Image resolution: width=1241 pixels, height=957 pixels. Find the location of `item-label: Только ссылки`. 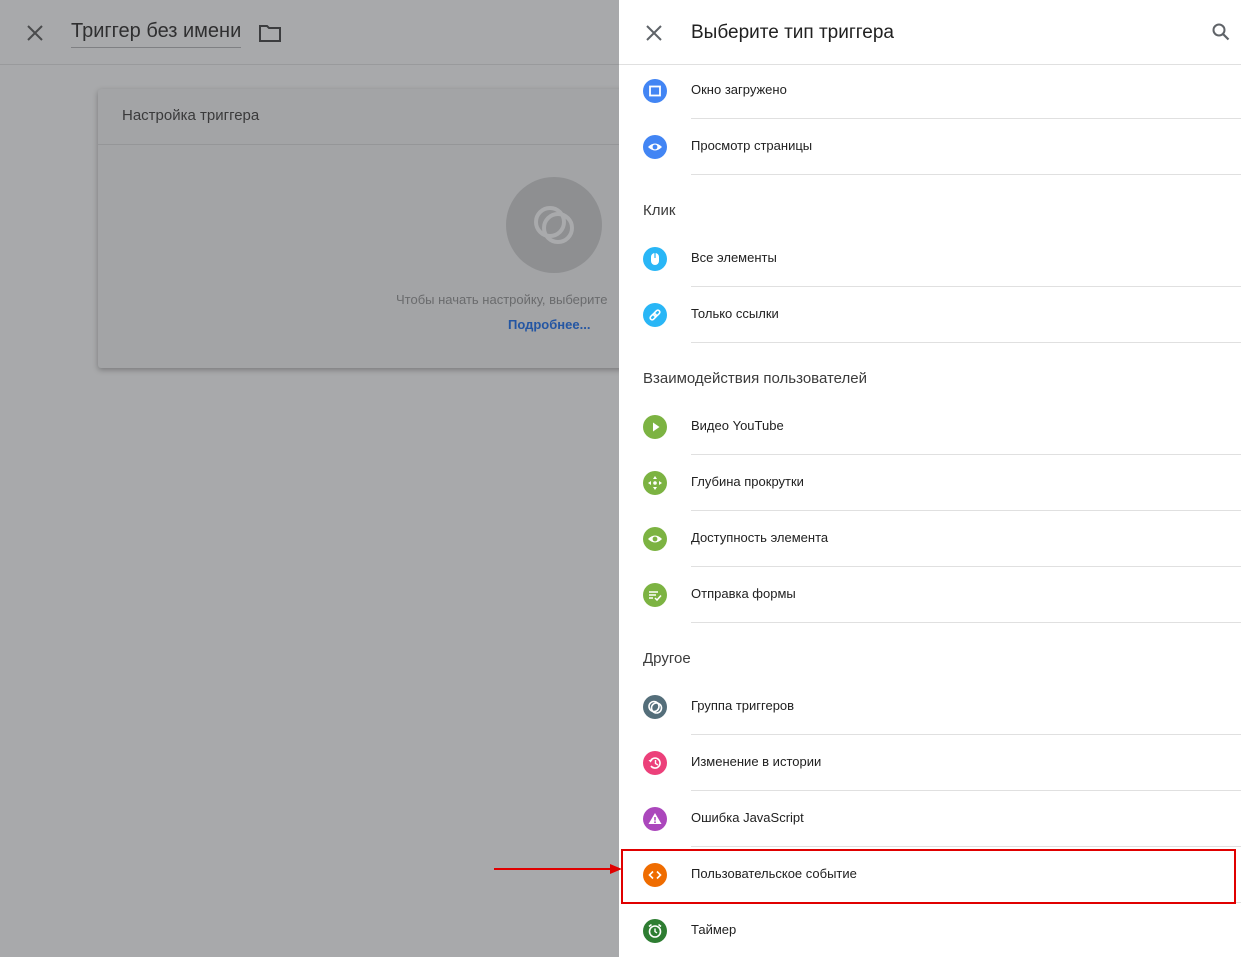

item-label: Только ссылки is located at coordinates (735, 313).